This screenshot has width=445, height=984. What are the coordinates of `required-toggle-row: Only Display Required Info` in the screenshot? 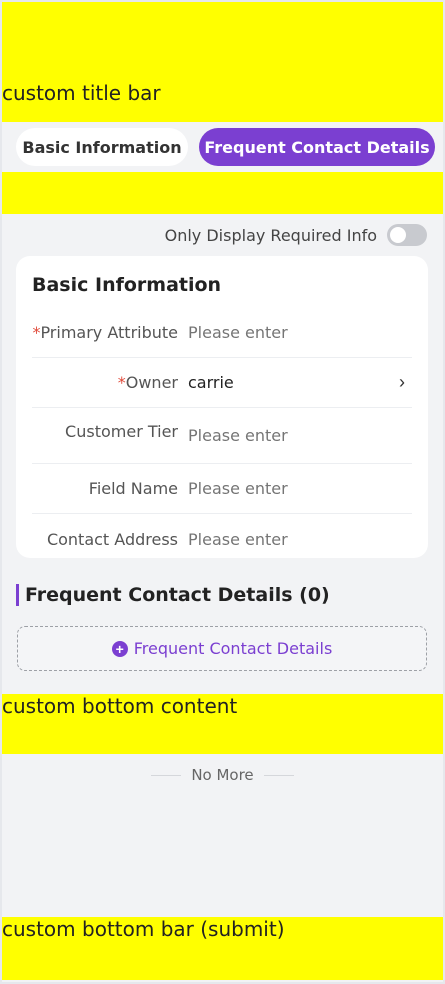 It's located at (222, 235).